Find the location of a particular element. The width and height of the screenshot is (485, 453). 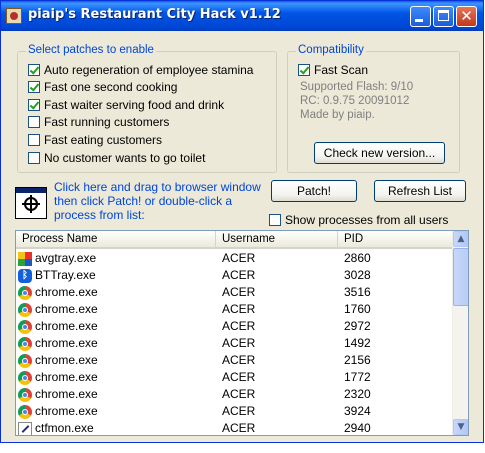

close-button: ✕ is located at coordinates (466, 16).